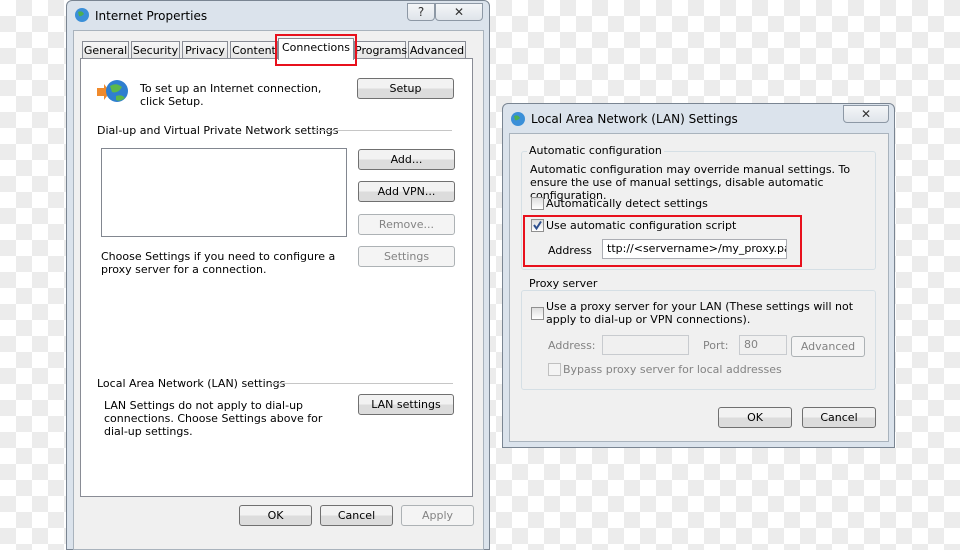 Image resolution: width=960 pixels, height=550 pixels. I want to click on lan-section-label: Local Area Network (LAN) settings, so click(191, 383).